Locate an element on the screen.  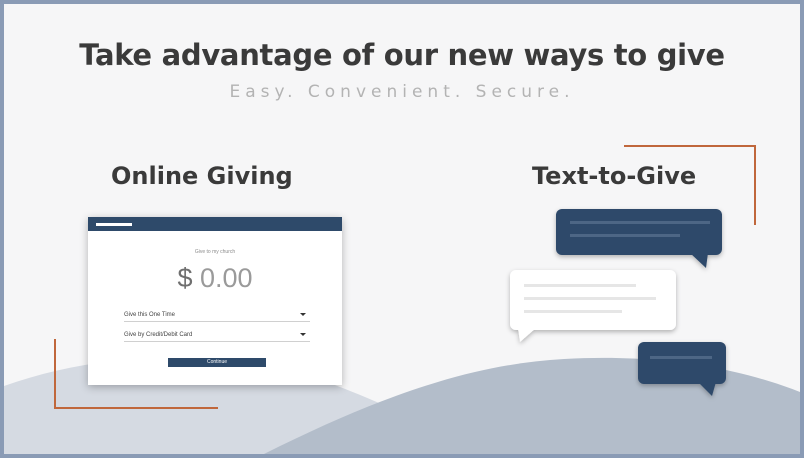
message-bubble-text-lines is located at coordinates (681, 357).